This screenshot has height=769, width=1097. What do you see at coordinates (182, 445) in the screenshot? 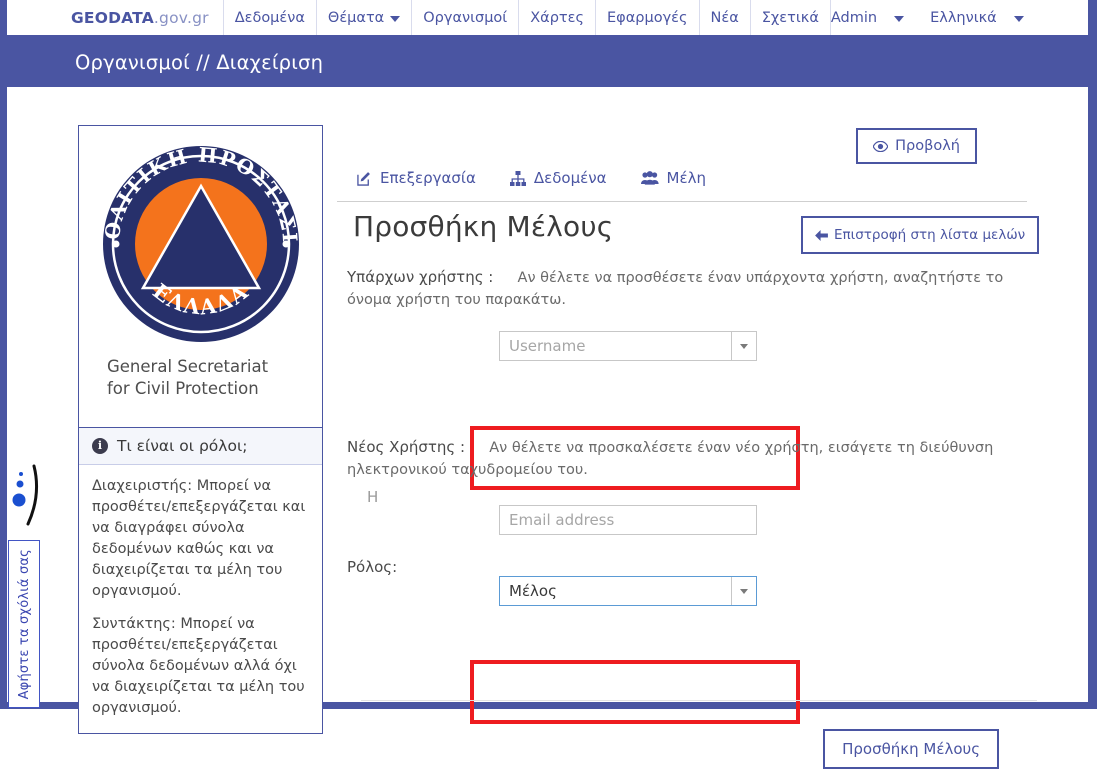
I see `roles-info-heading-label: Τι είναι οι ρόλοι;` at bounding box center [182, 445].